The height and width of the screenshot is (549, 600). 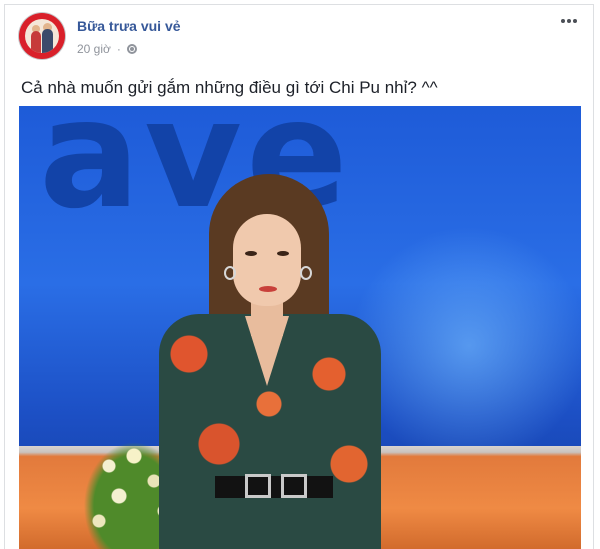 What do you see at coordinates (129, 26) in the screenshot?
I see `page-name-link: Bữa trưa vui vẻ` at bounding box center [129, 26].